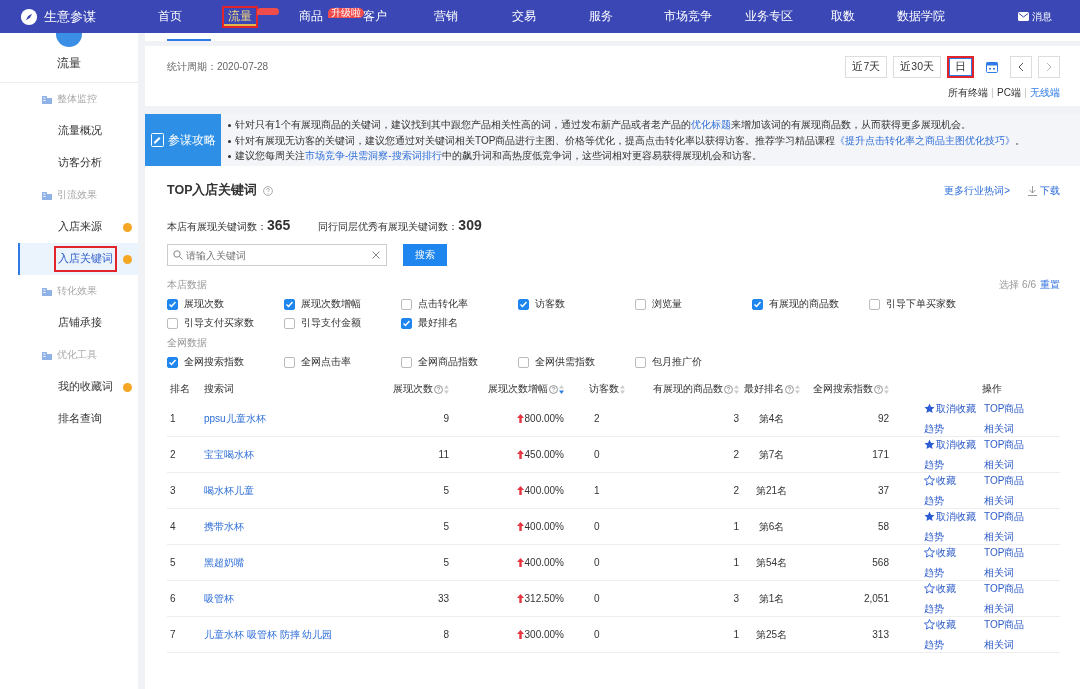 Image resolution: width=1080 pixels, height=689 pixels. Describe the element at coordinates (429, 323) in the screenshot. I see `filter-checkbox: 最好排名` at that location.